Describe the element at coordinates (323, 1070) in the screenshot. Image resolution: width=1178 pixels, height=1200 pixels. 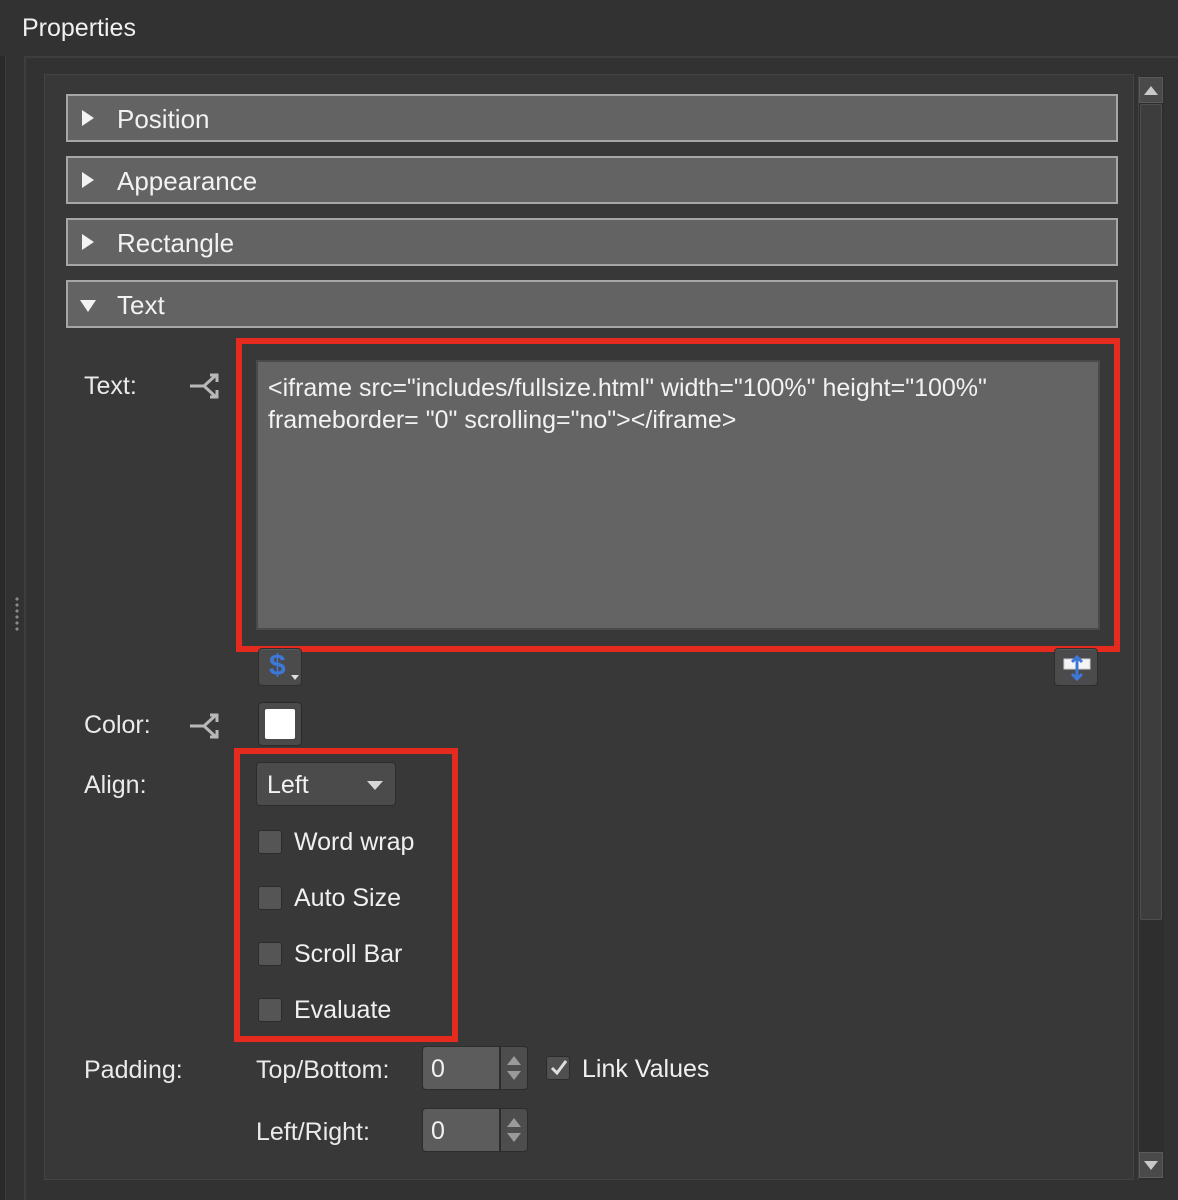
I see `top-bottom-label: Top/Bottom:` at that location.